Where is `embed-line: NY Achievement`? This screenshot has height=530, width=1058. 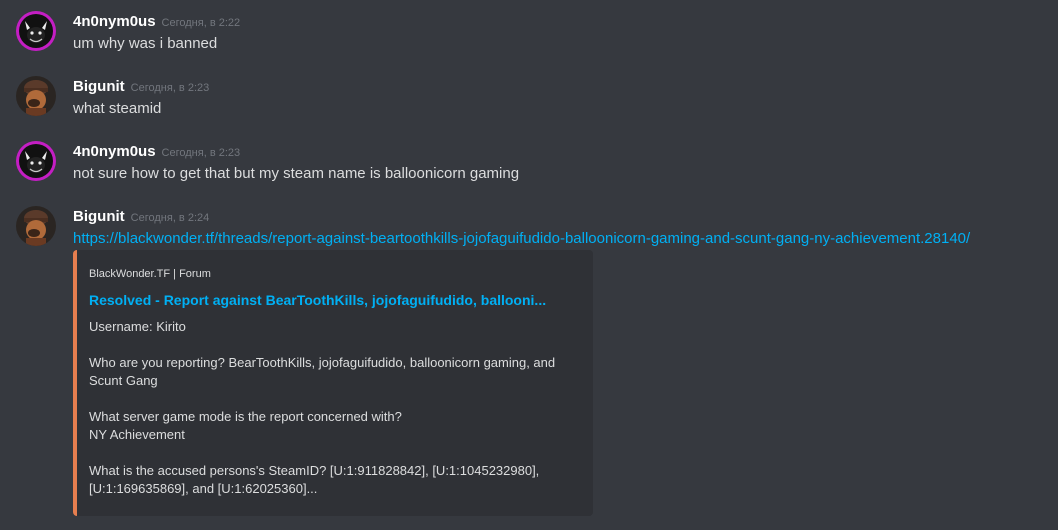 embed-line: NY Achievement is located at coordinates (137, 434).